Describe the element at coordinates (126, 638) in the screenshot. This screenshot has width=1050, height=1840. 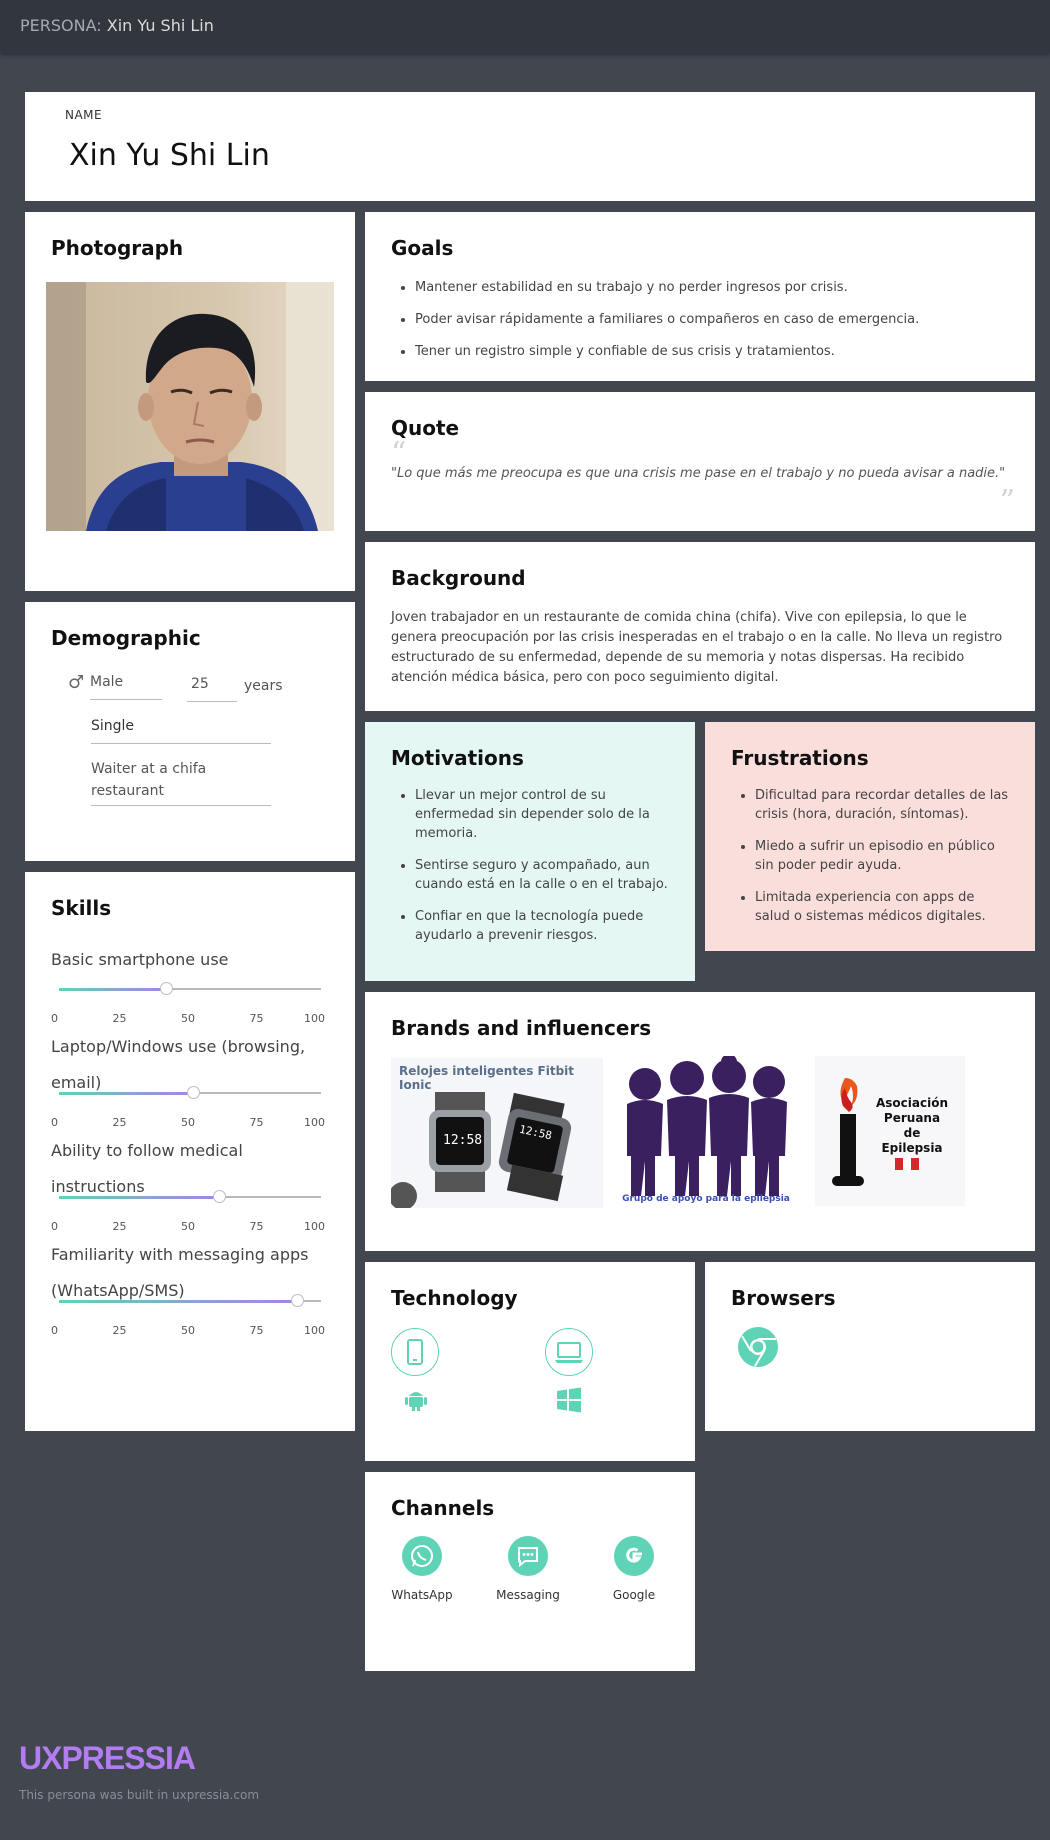
I see `demographic-title: Demographic` at that location.